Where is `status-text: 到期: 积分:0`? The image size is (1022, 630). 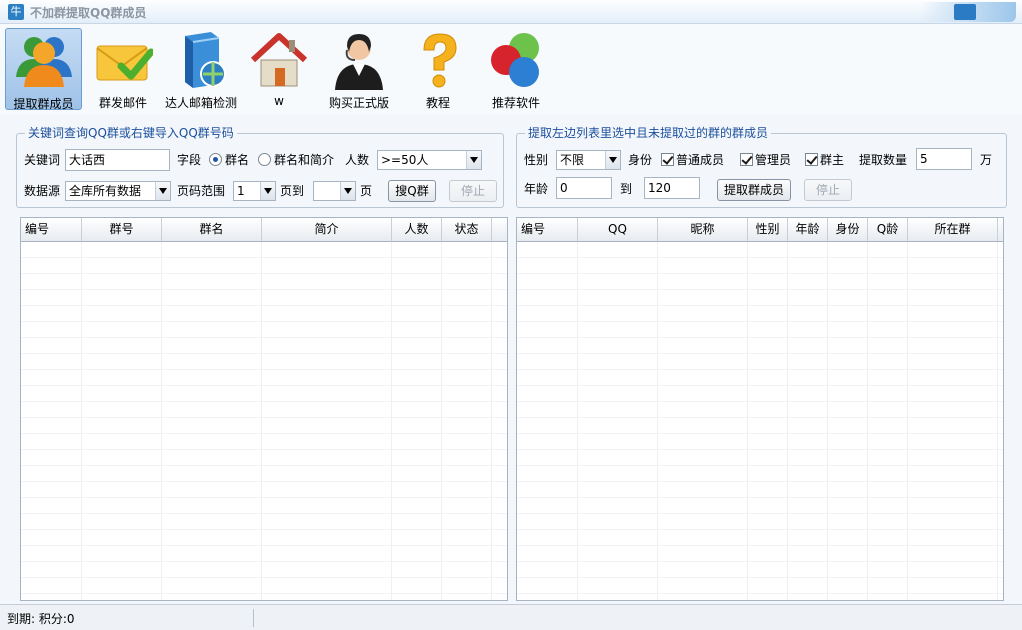
status-text: 到期: 积分:0 is located at coordinates (41, 619).